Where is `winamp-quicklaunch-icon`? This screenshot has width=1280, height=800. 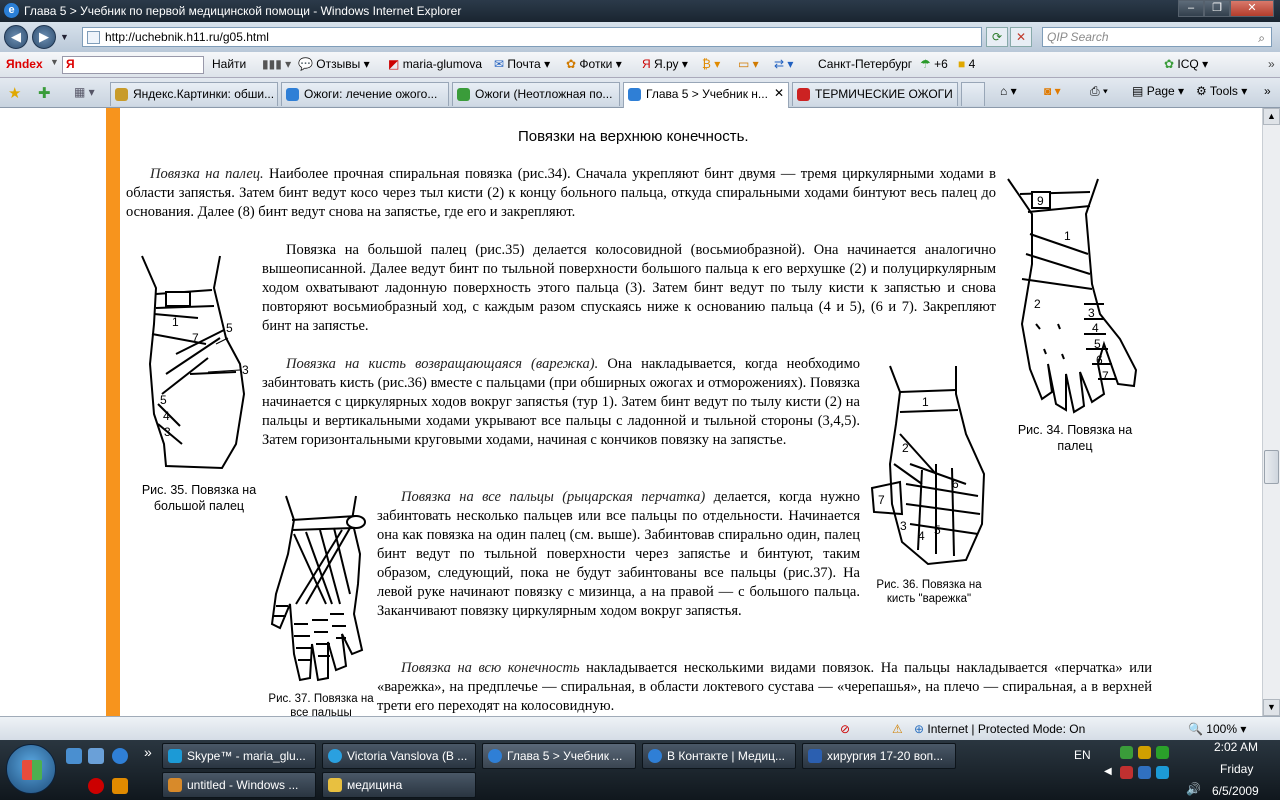
winamp-quicklaunch-icon is located at coordinates (120, 786).